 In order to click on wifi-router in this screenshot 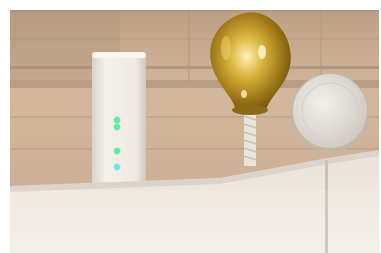, I will do `click(119, 127)`.